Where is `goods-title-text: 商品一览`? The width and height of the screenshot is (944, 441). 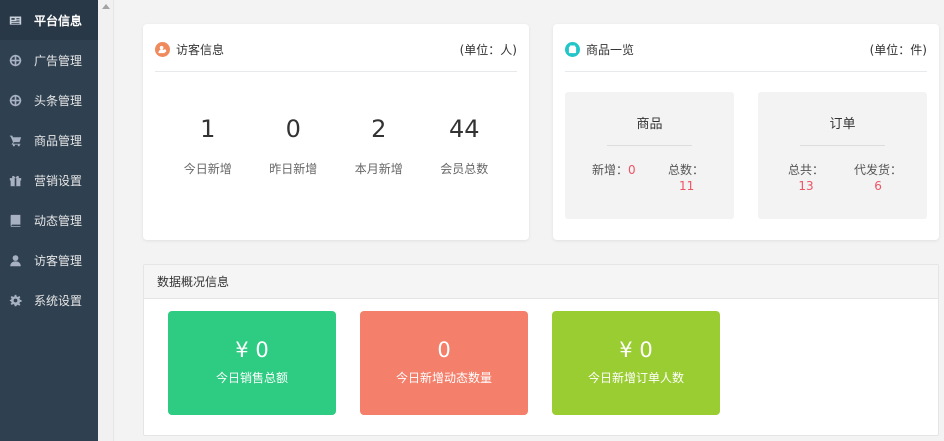 goods-title-text: 商品一览 is located at coordinates (610, 50).